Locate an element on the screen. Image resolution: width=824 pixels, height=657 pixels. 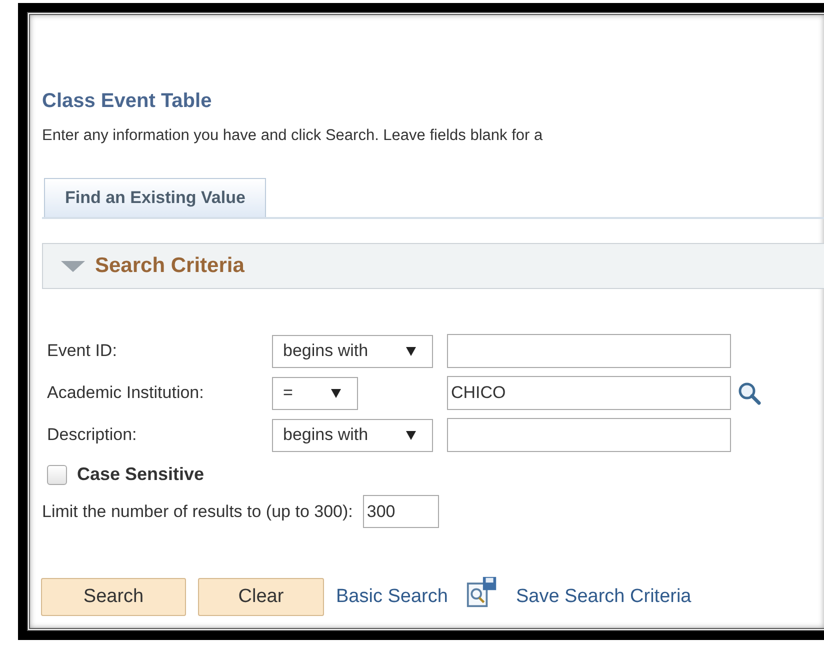
checkbox is located at coordinates (57, 474).